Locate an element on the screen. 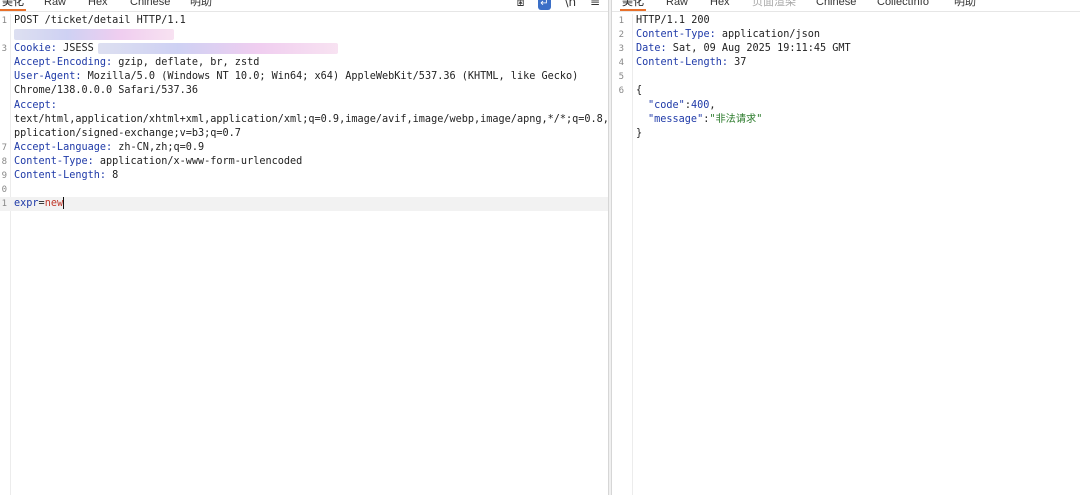 The image size is (1080, 495). header-value: zh-CN,zh;q=0.9 is located at coordinates (158, 147).